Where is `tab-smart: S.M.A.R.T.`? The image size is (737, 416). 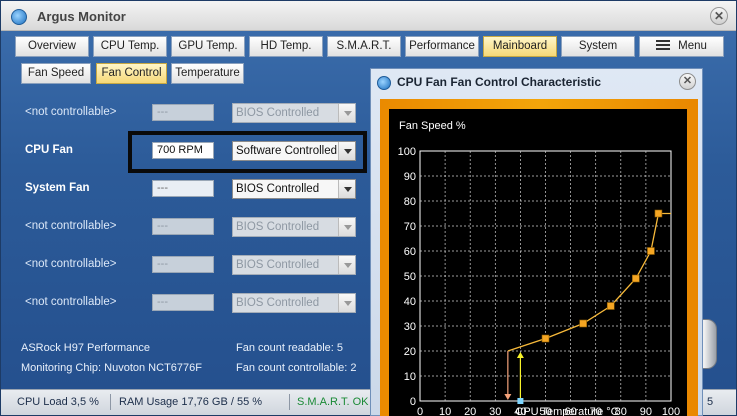
tab-smart: S.M.A.R.T. is located at coordinates (364, 46).